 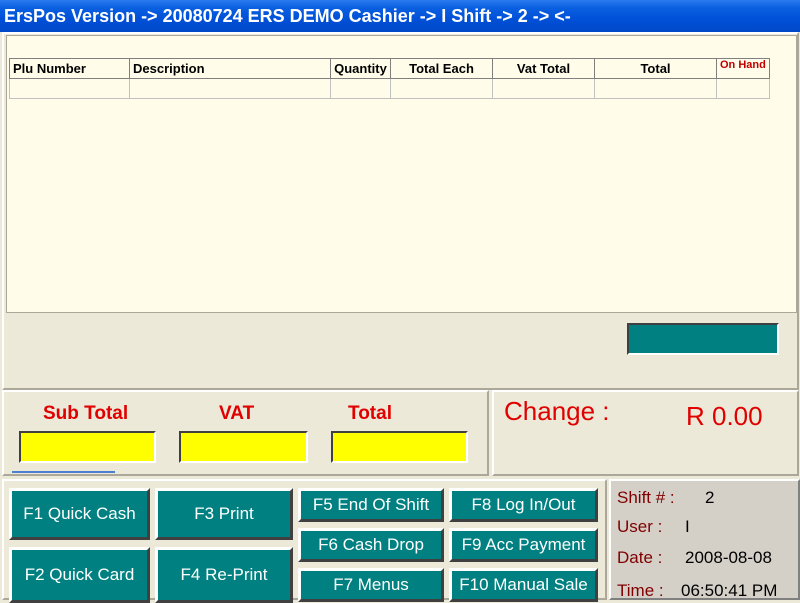 I want to click on log-in-out-button: F8 Log In/Out, so click(x=523, y=505).